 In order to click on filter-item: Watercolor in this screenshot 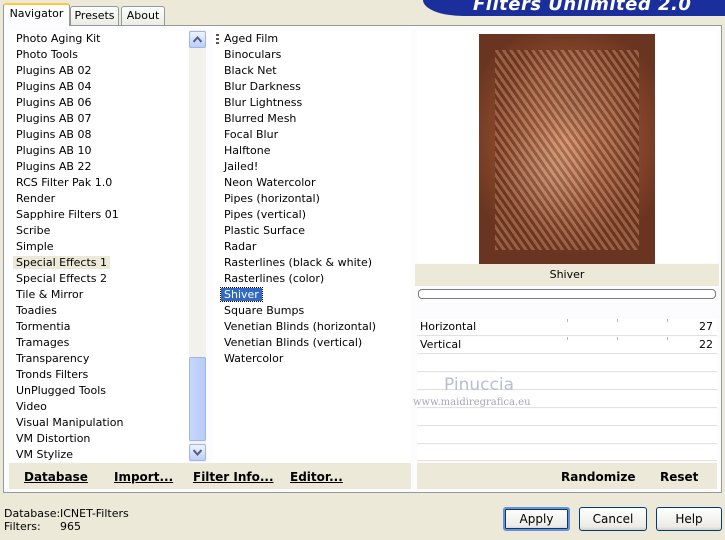, I will do `click(253, 359)`.